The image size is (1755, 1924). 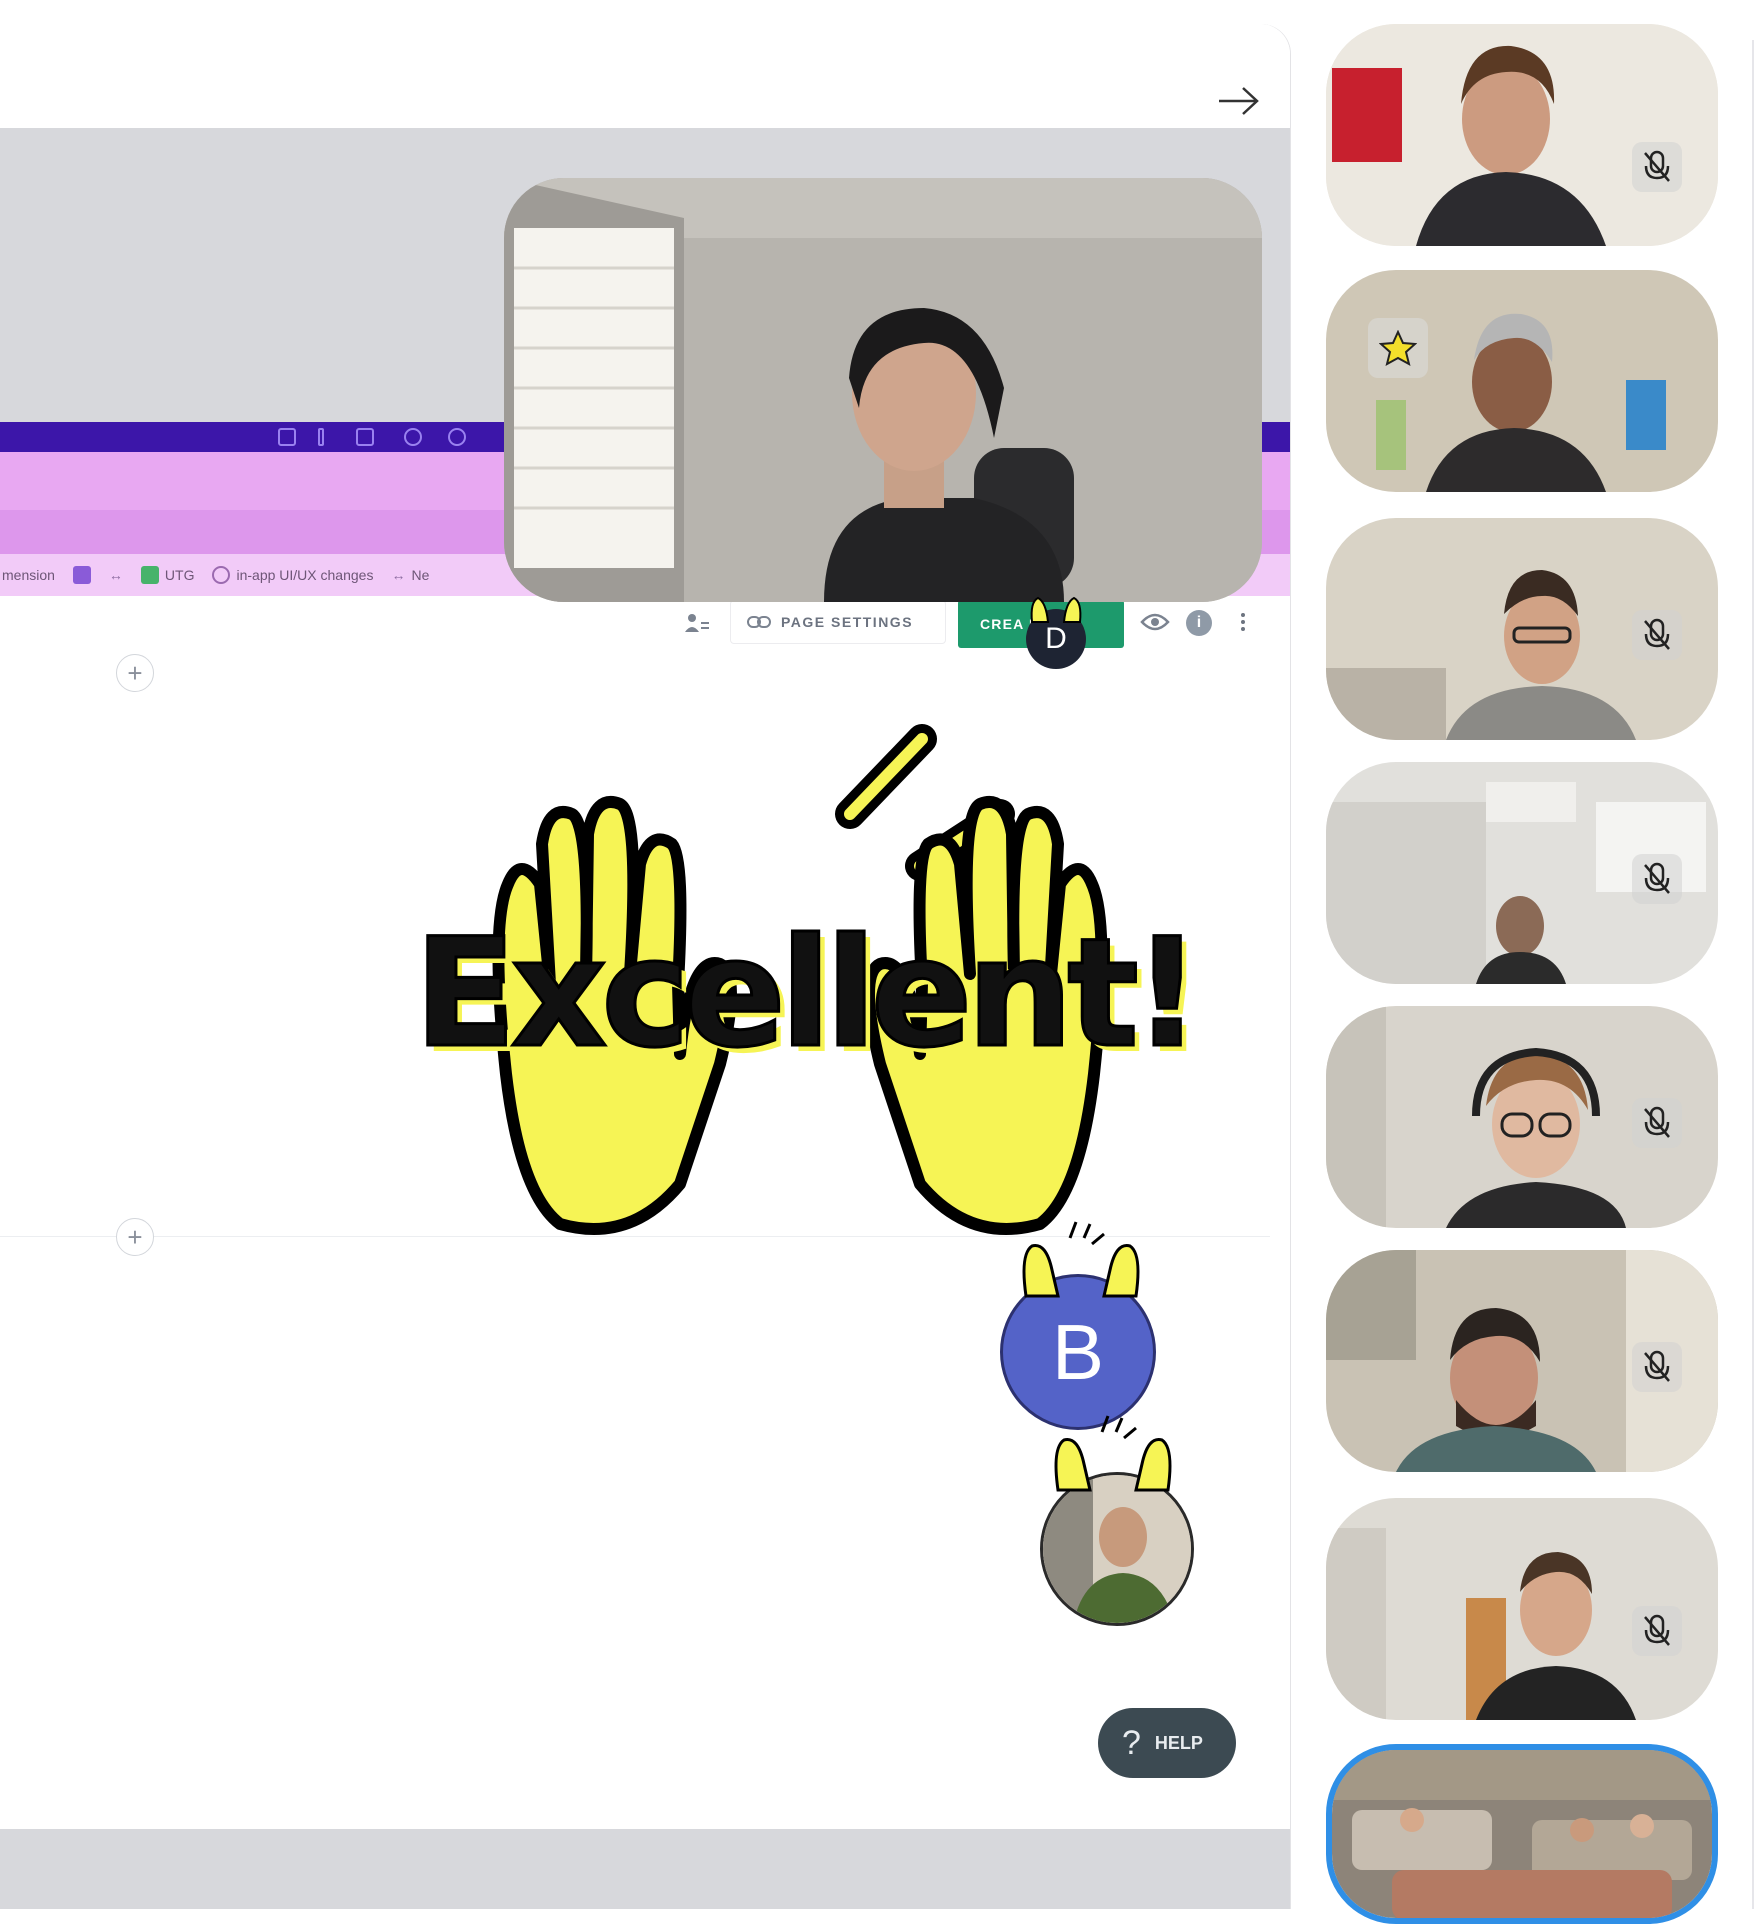 What do you see at coordinates (420, 575) in the screenshot?
I see `bookmark-label: Ne` at bounding box center [420, 575].